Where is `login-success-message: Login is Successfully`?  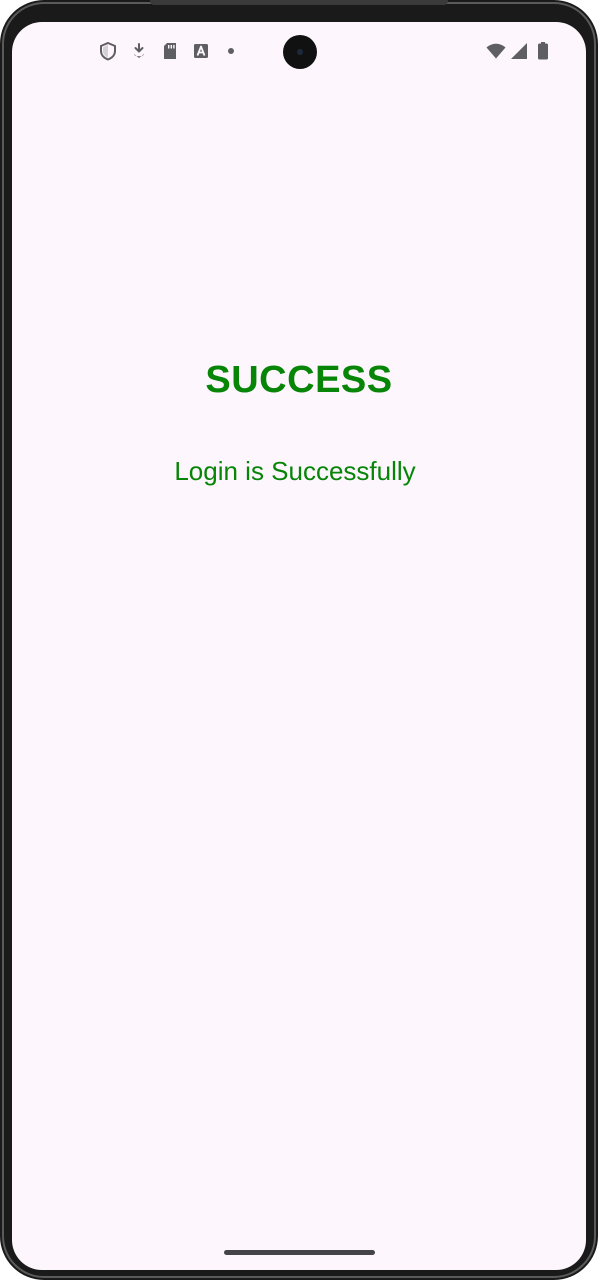 login-success-message: Login is Successfully is located at coordinates (295, 471).